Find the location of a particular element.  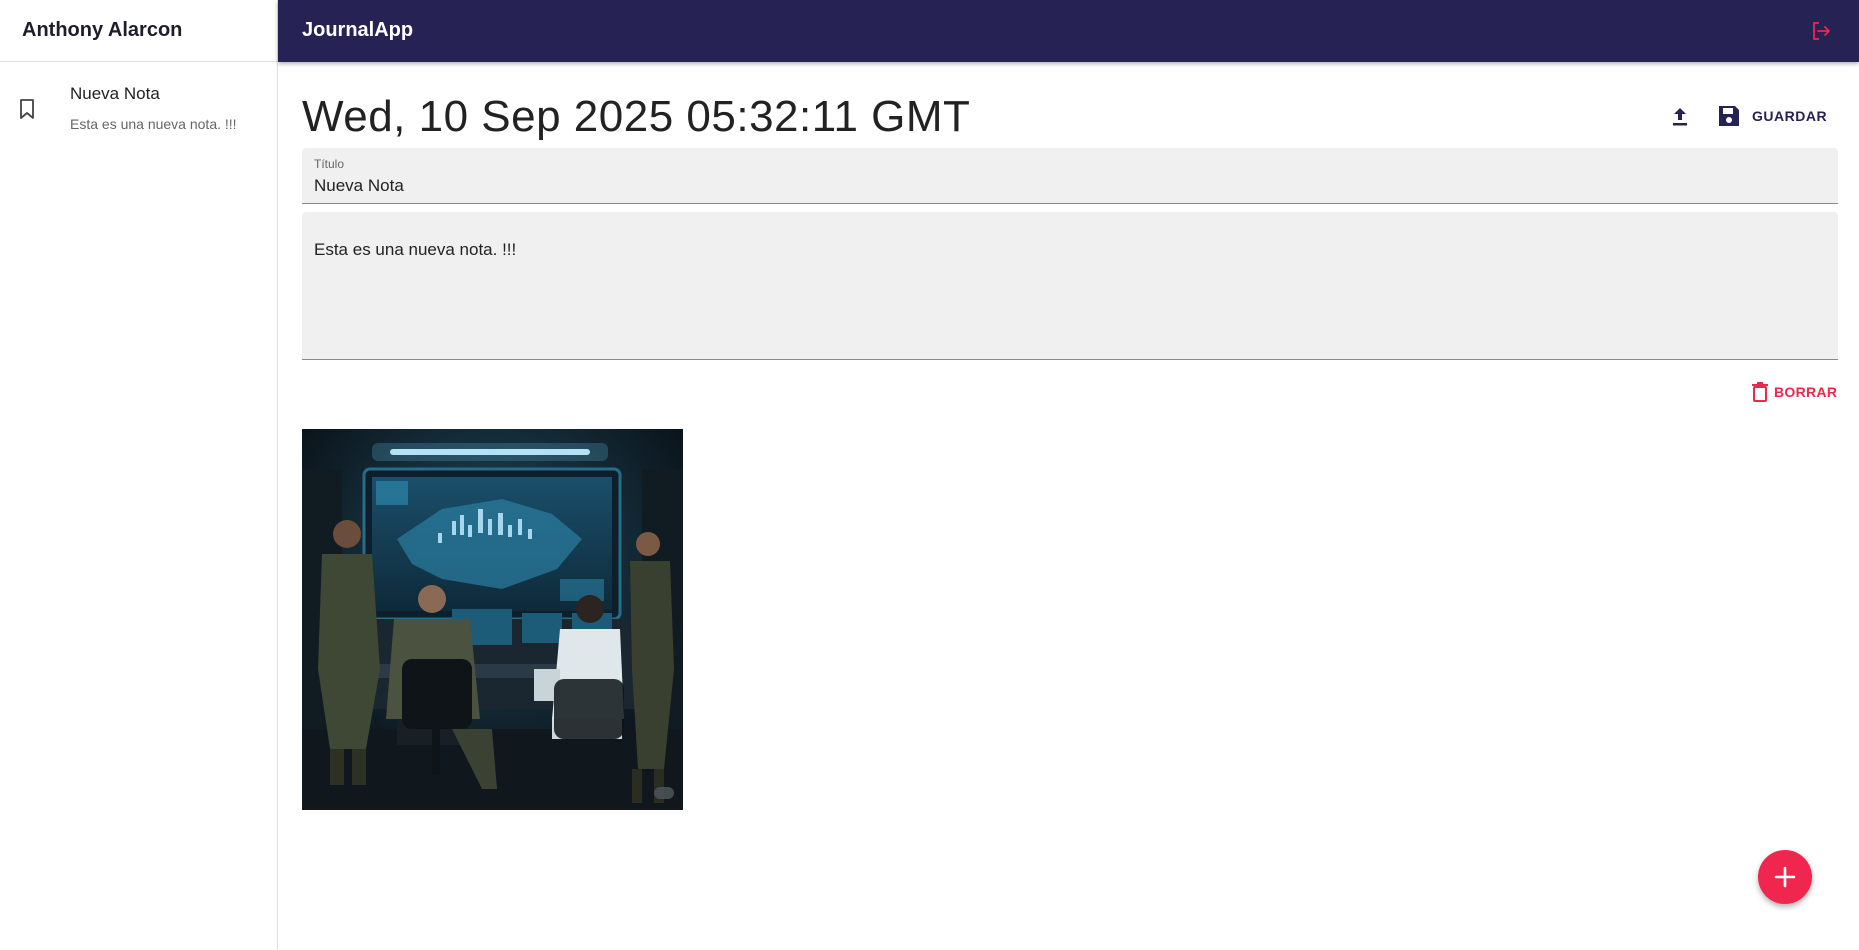

body-textarea: Esta es una nueva nota. !!! is located at coordinates (415, 250).